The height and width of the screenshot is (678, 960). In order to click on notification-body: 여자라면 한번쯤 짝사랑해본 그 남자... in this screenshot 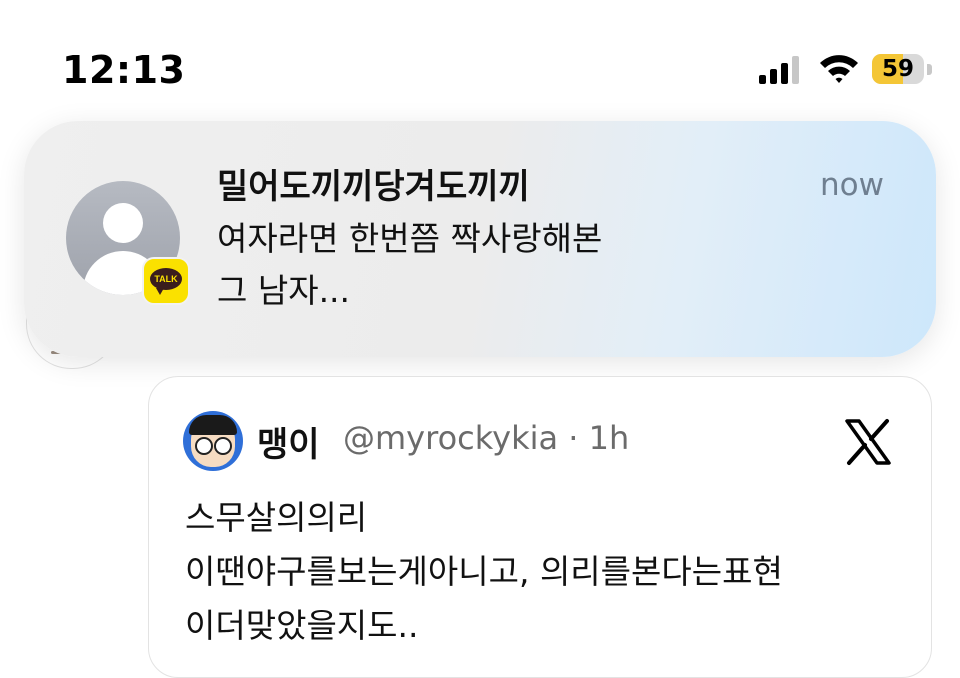, I will do `click(497, 265)`.